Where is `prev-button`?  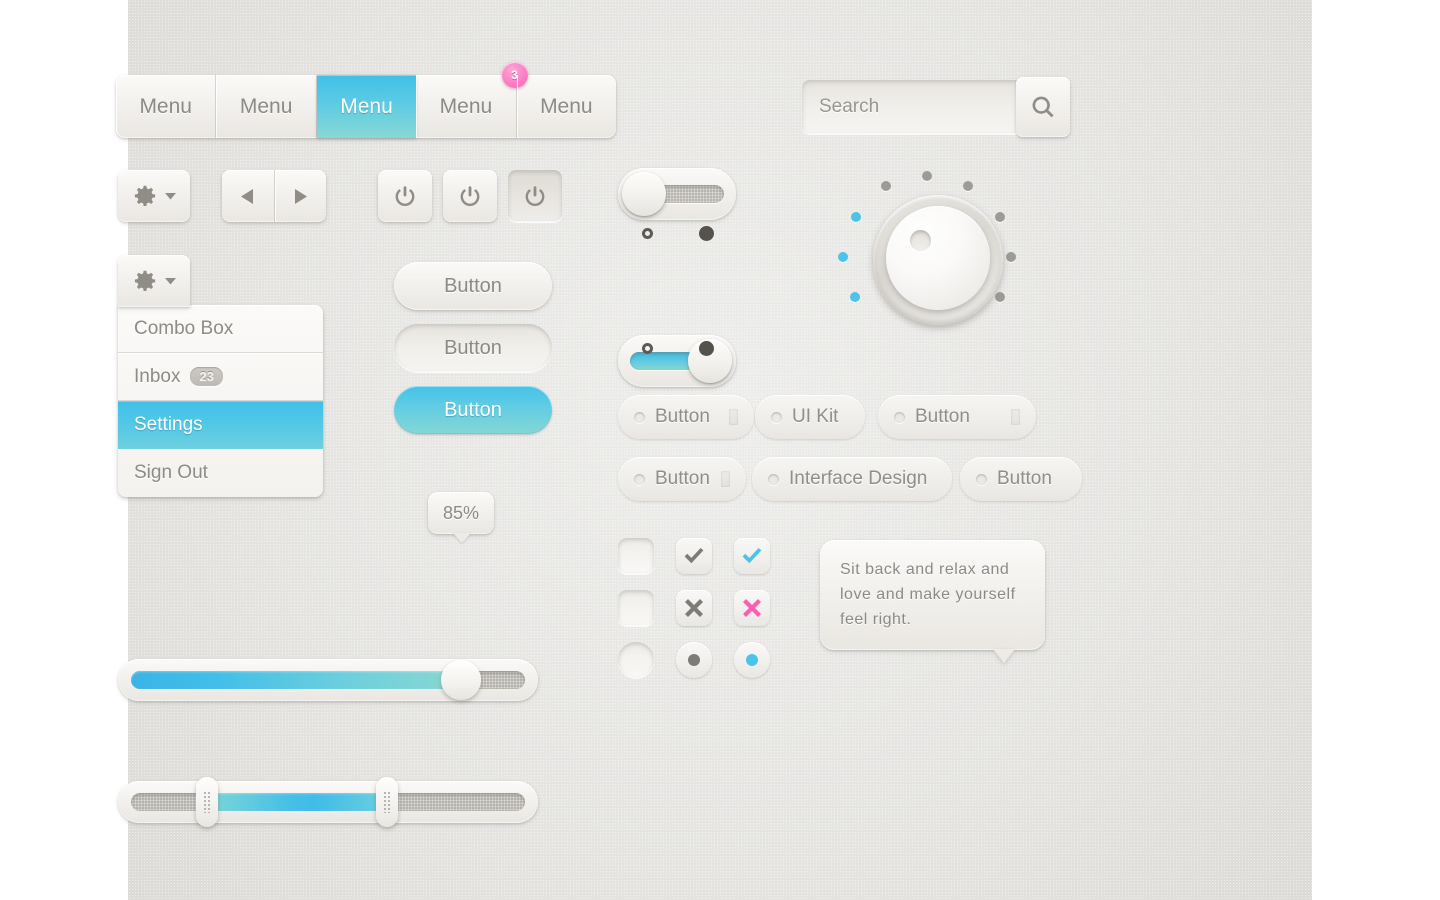
prev-button is located at coordinates (248, 196).